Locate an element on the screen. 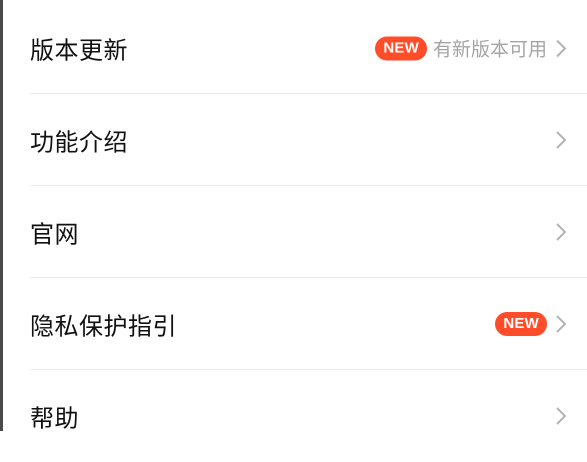 The image size is (587, 462). update-status-text: 有新版本可用 is located at coordinates (489, 49).